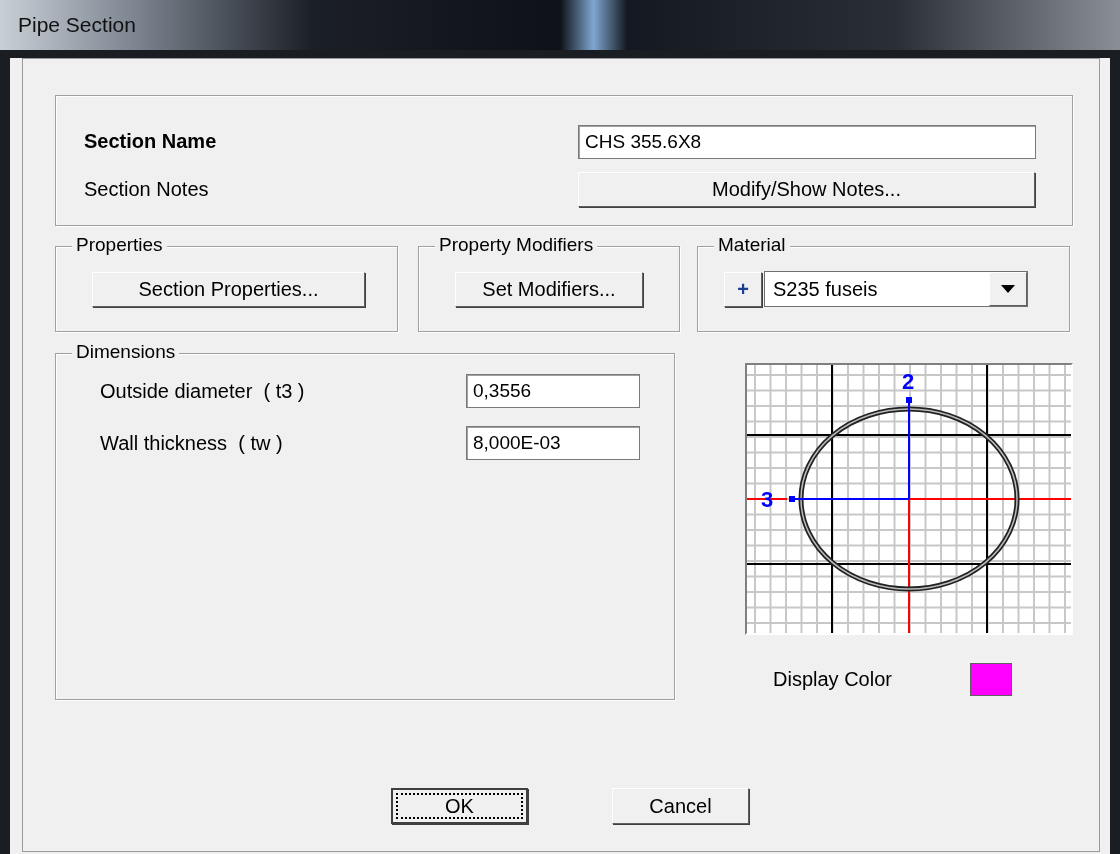 Image resolution: width=1120 pixels, height=854 pixels. What do you see at coordinates (680, 806) in the screenshot?
I see `dialog-button: Cancel` at bounding box center [680, 806].